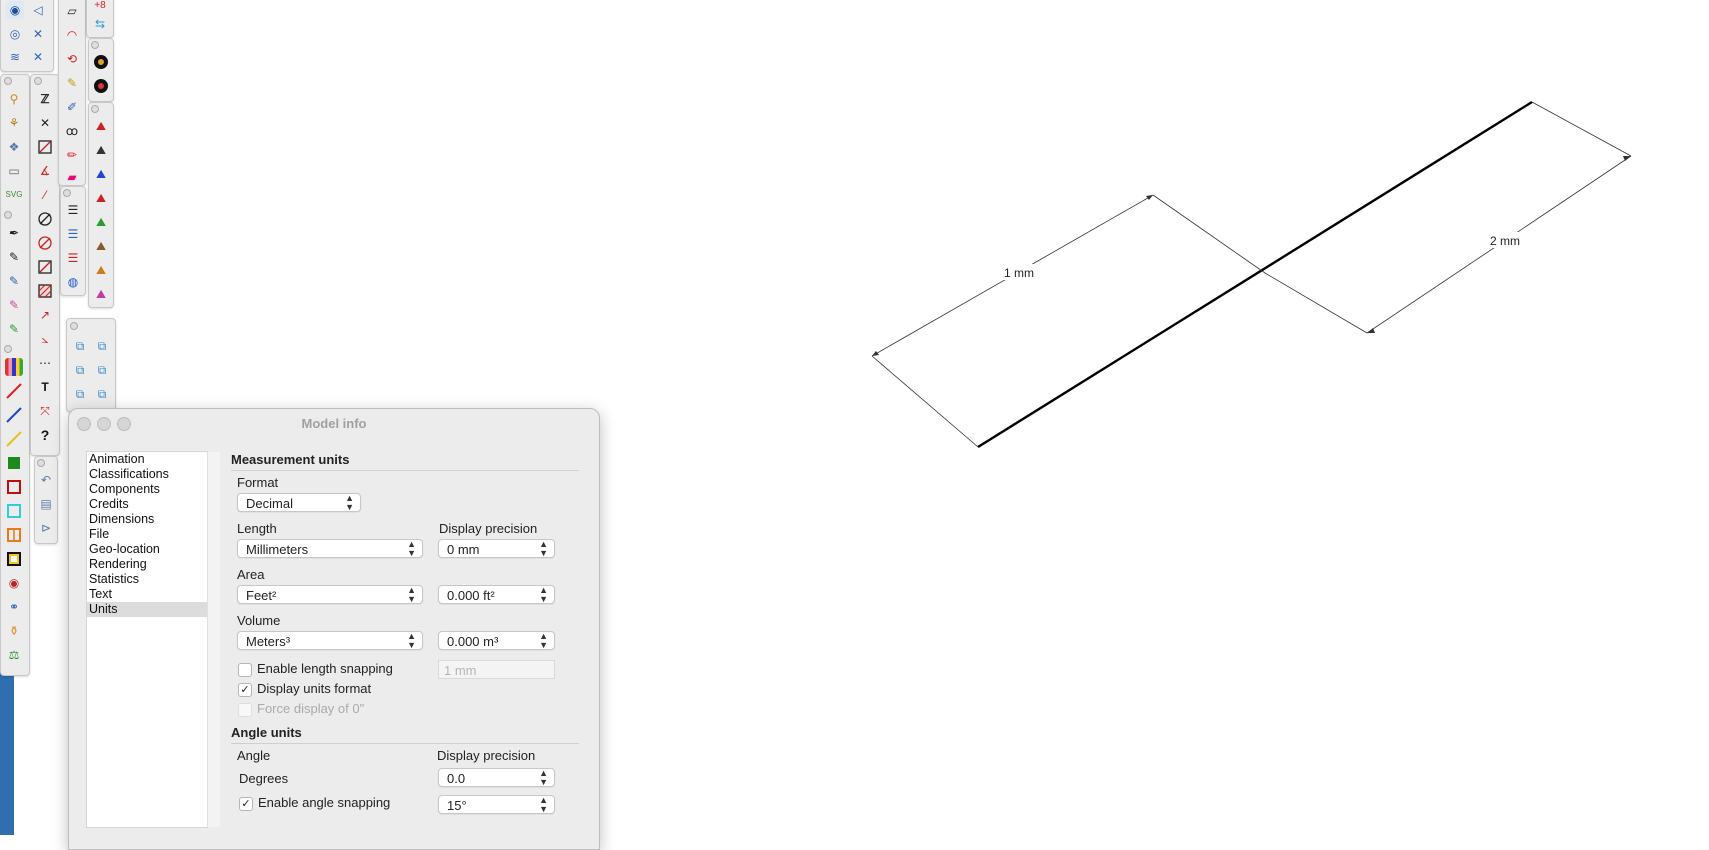  What do you see at coordinates (496, 777) in the screenshot?
I see `angle-precision-select: 0.0 ▲ ▼` at bounding box center [496, 777].